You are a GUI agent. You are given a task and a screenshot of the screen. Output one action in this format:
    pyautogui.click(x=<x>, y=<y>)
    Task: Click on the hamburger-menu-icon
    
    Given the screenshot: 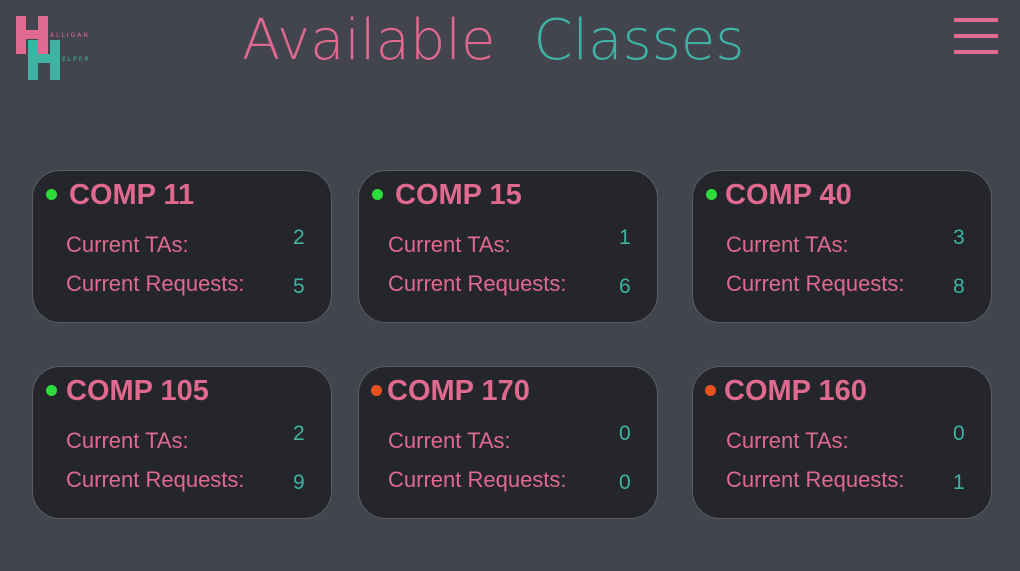 What is the action you would take?
    pyautogui.click(x=977, y=37)
    